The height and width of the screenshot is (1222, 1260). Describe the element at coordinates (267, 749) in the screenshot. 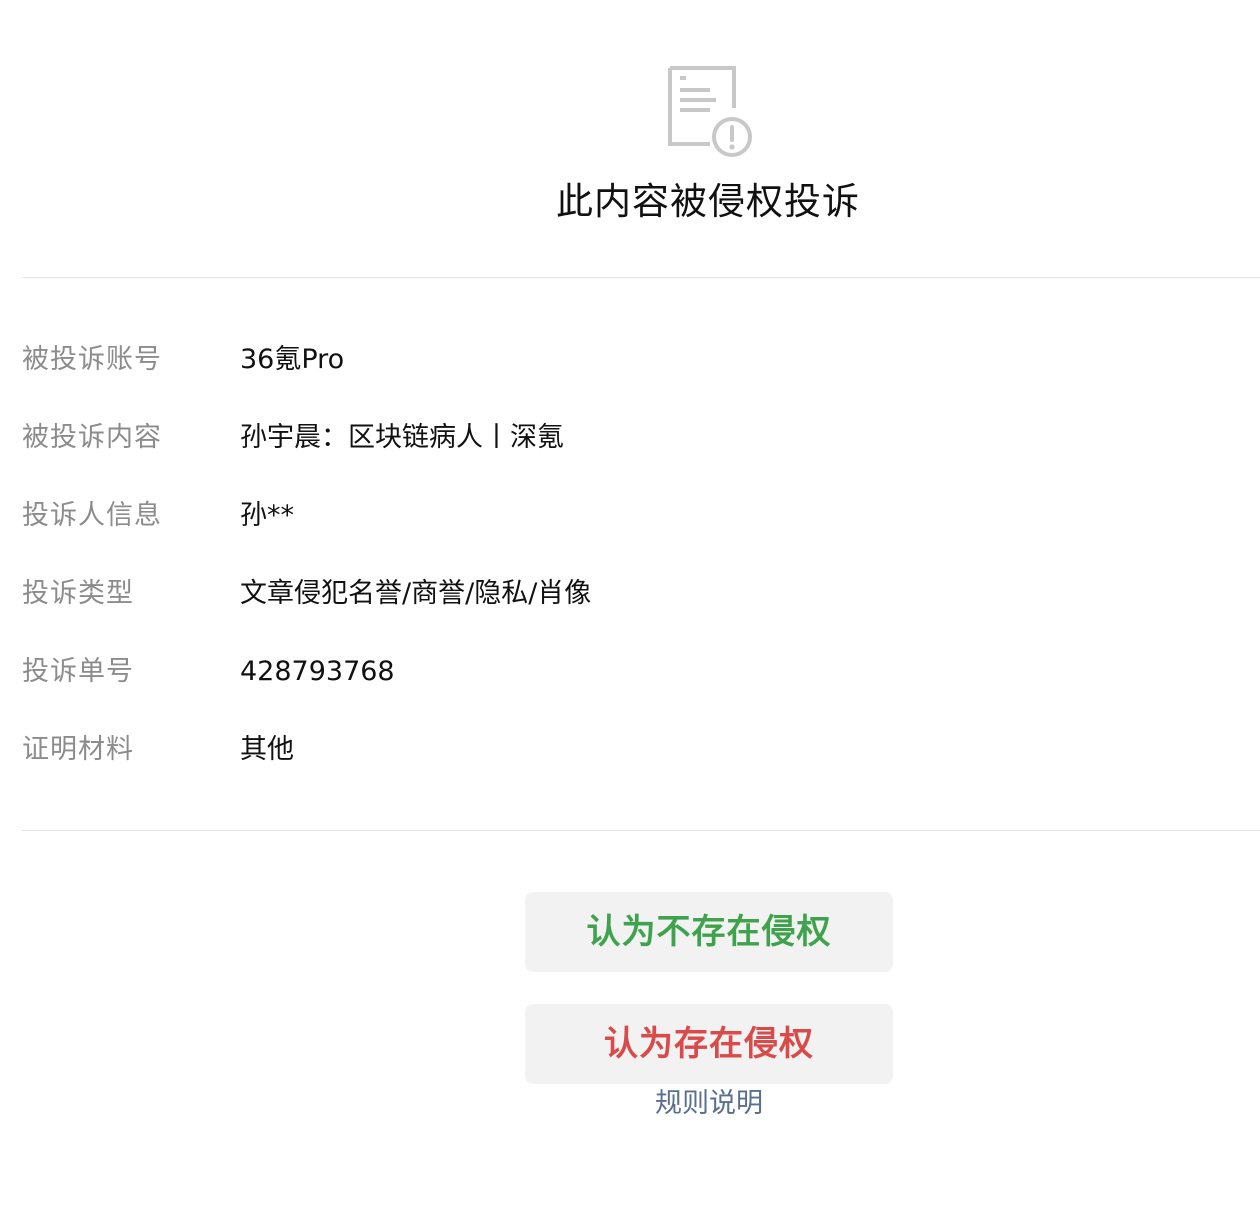

I see `evidence-value: 其他` at that location.